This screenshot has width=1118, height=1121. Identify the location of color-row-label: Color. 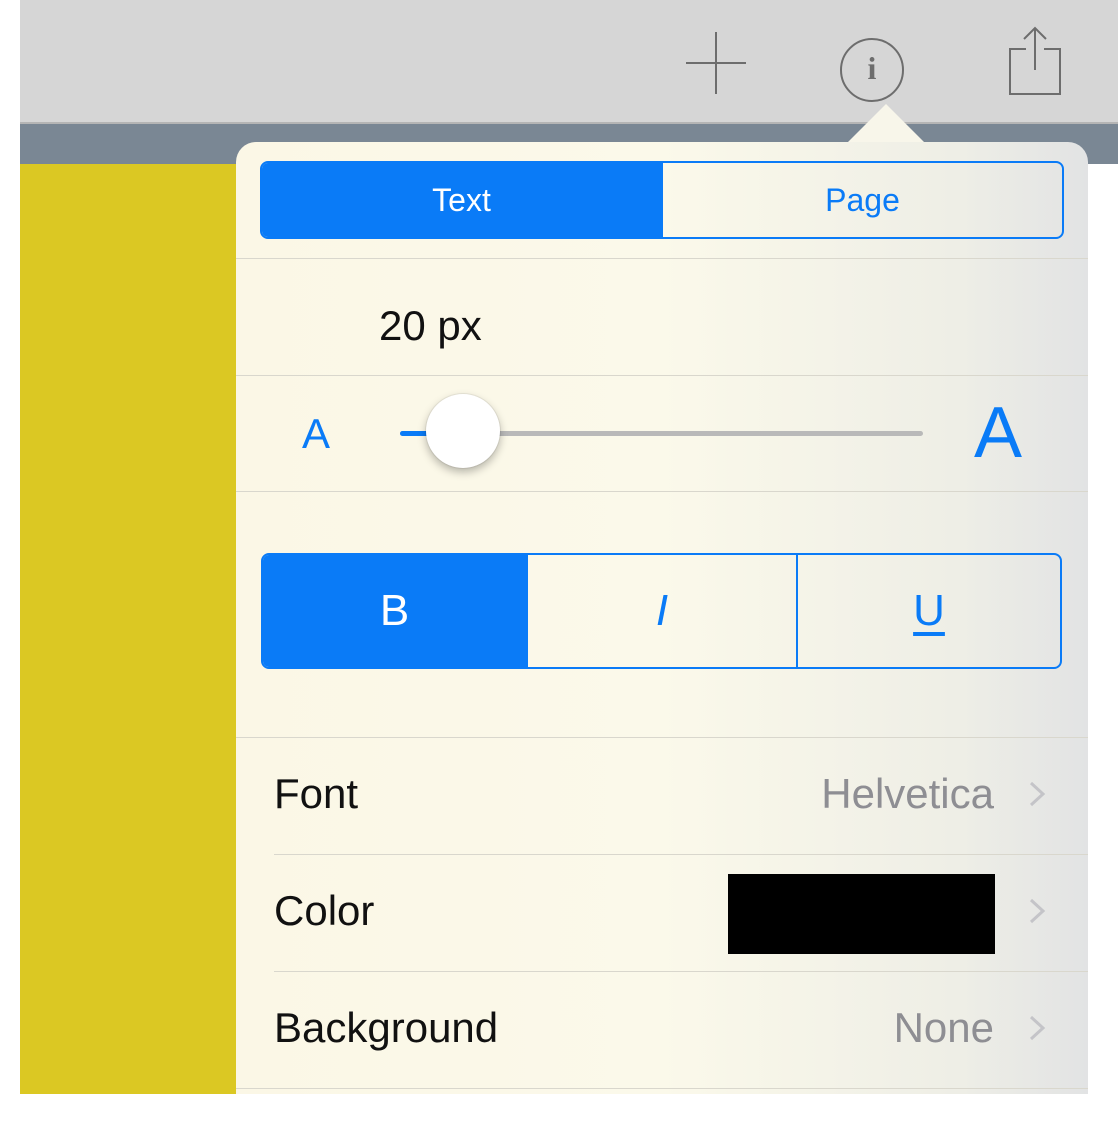
(324, 910).